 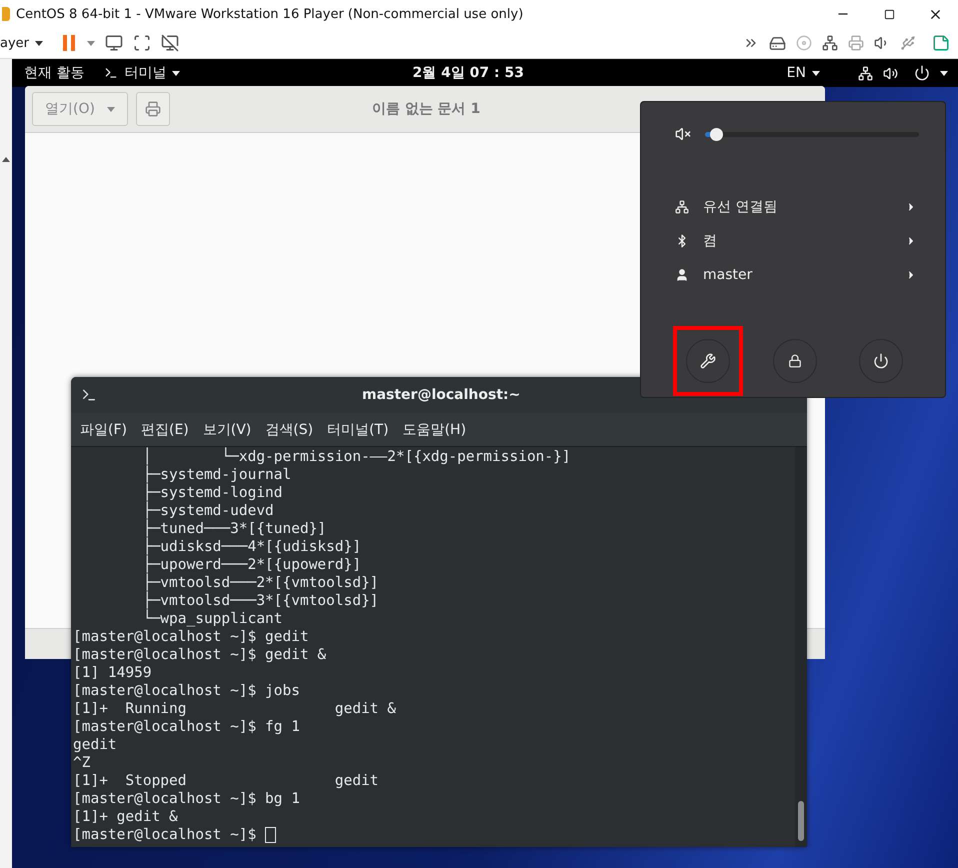 I want to click on terminal-line: │ └─xdg-permission-——2*[{xdg-permission-}], so click(x=356, y=456).